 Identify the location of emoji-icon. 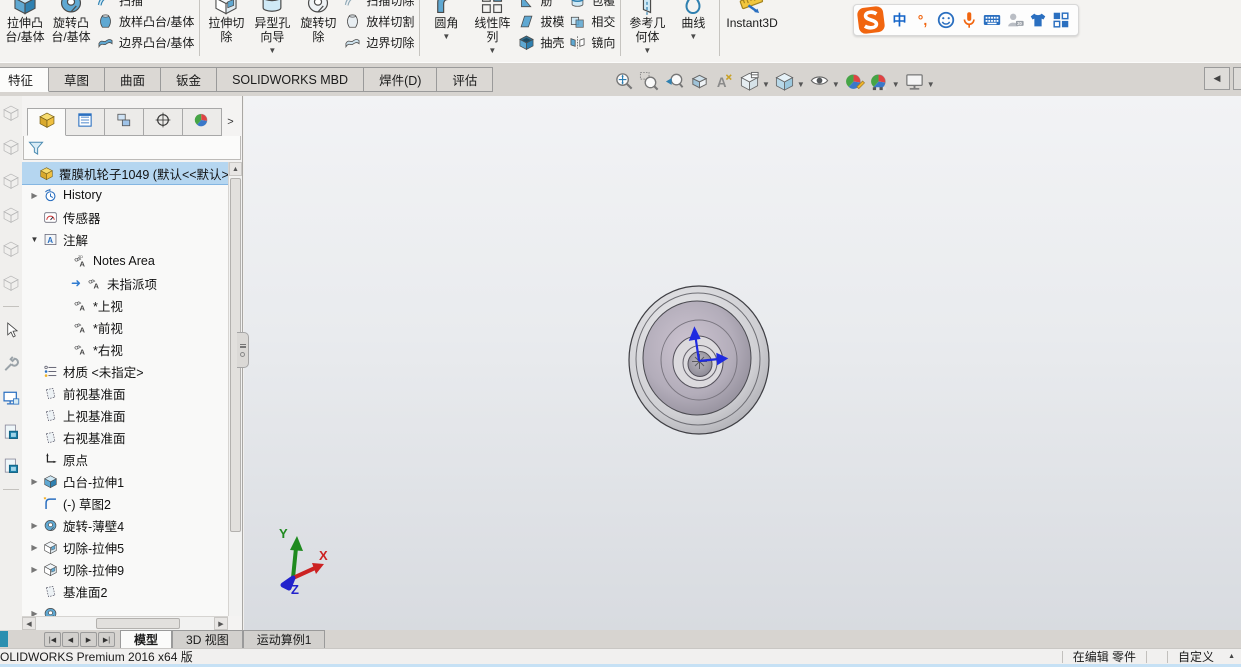
(945, 20).